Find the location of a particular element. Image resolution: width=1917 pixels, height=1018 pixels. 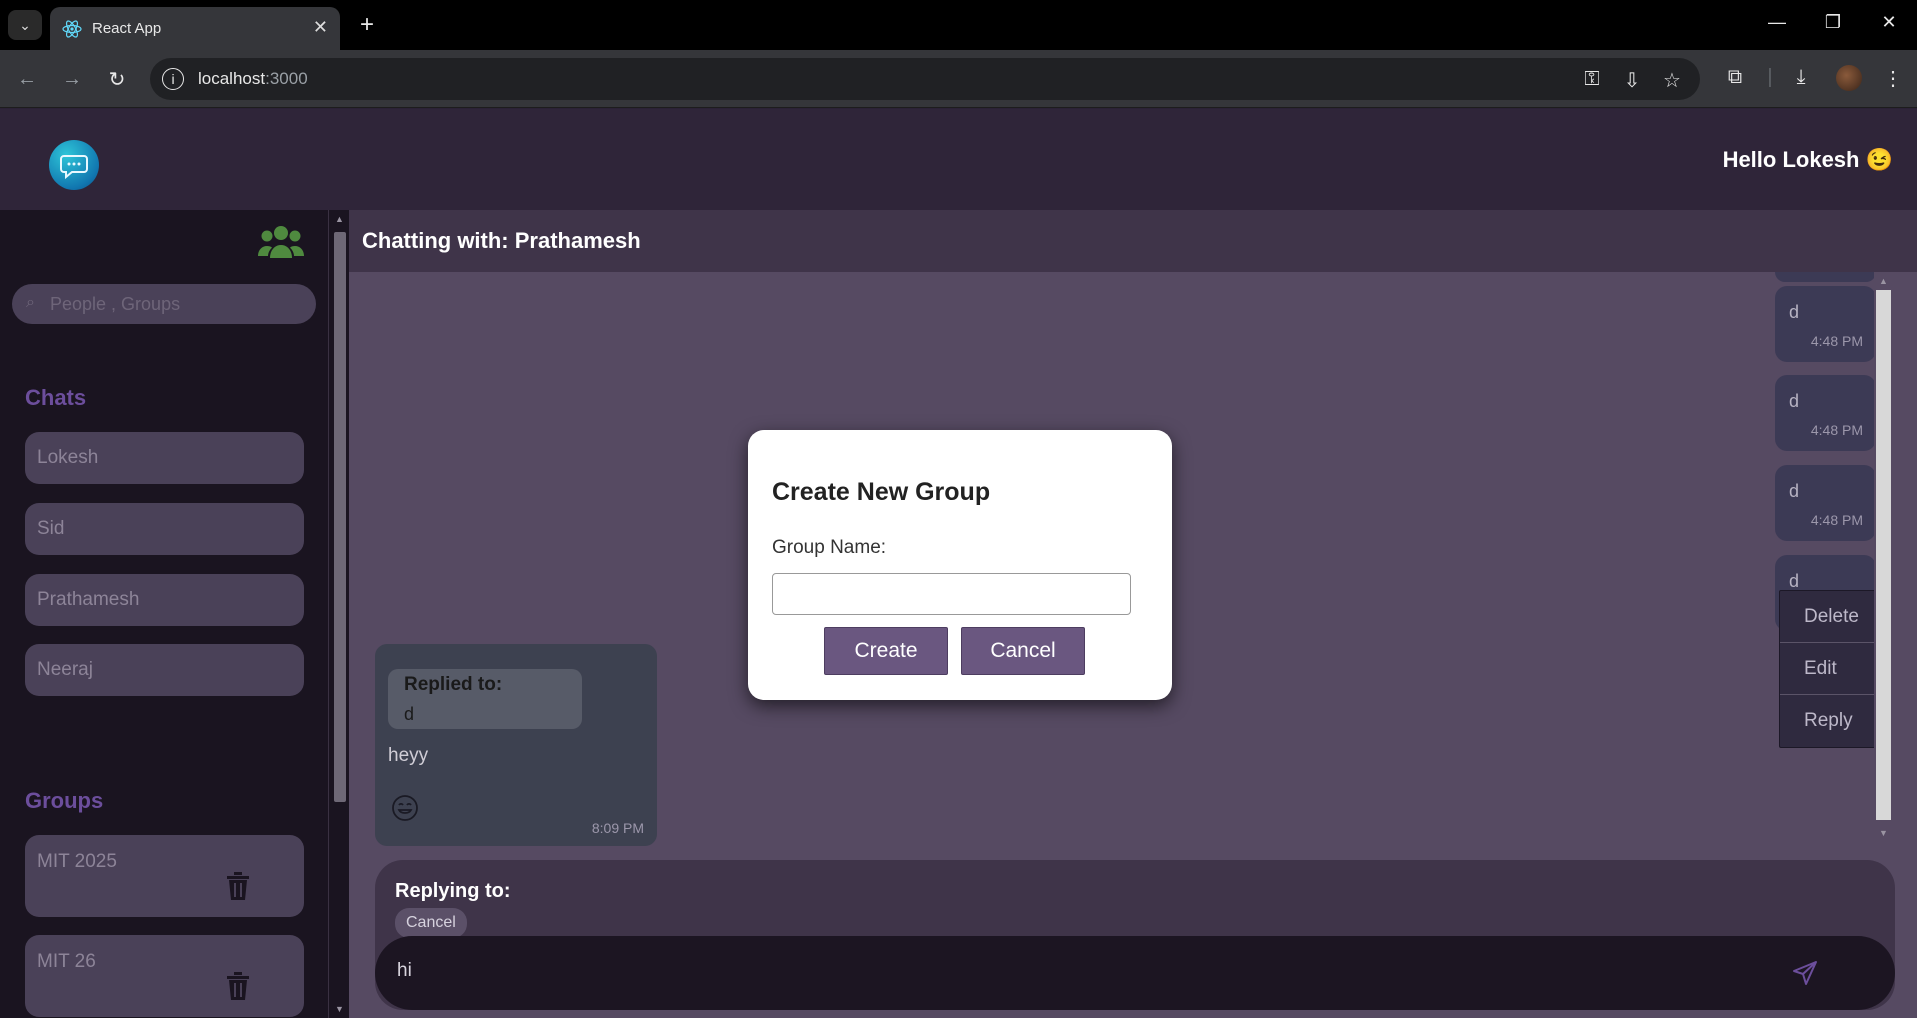

chevron-down-icon: ⌄ is located at coordinates (25, 24).